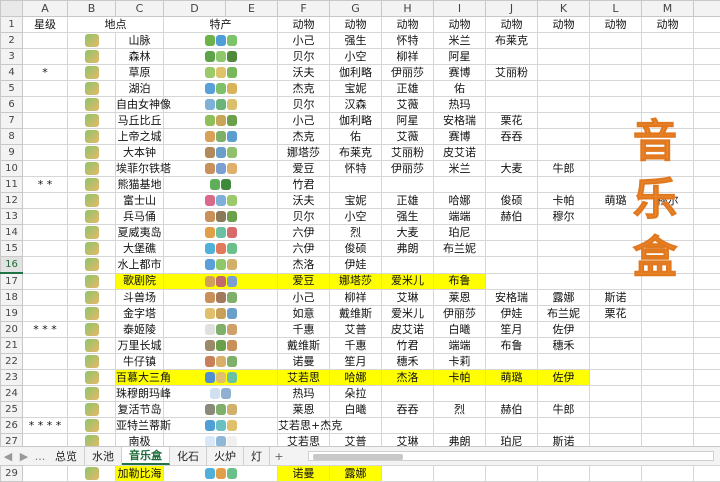 This screenshot has height=482, width=720. I want to click on col-header-B: B, so click(92, 9).